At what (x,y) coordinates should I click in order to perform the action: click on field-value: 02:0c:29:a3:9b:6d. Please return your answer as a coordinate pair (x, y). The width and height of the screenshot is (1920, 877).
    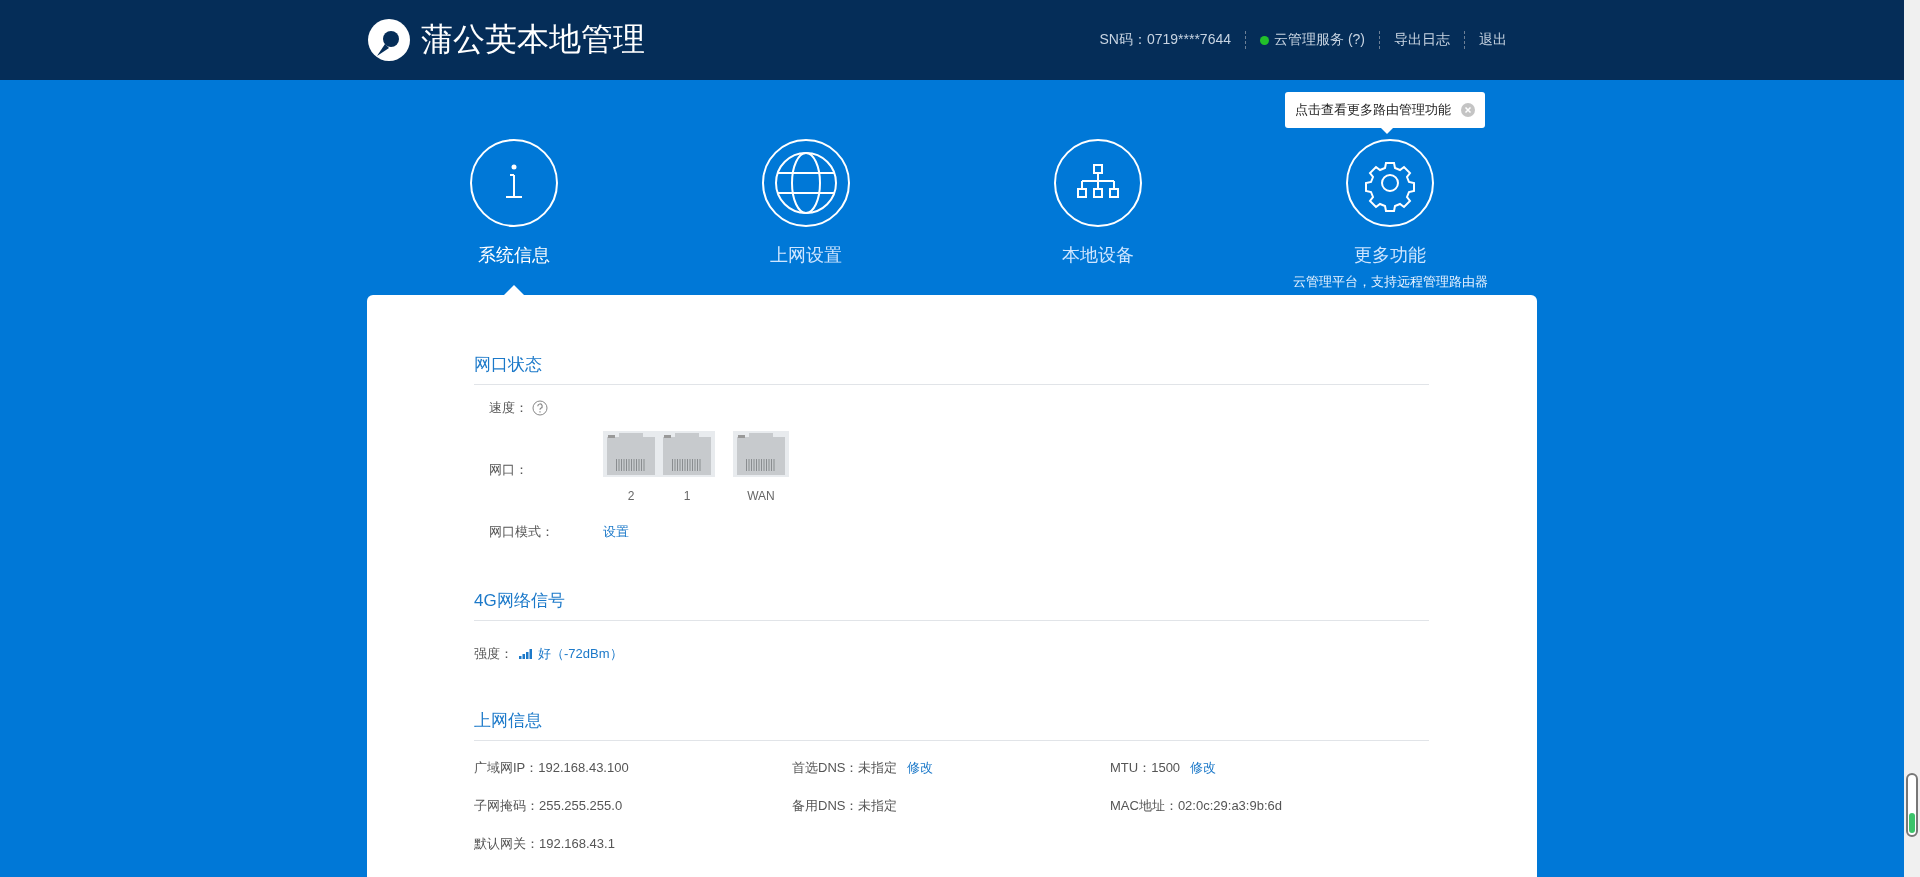
    Looking at the image, I should click on (1229, 805).